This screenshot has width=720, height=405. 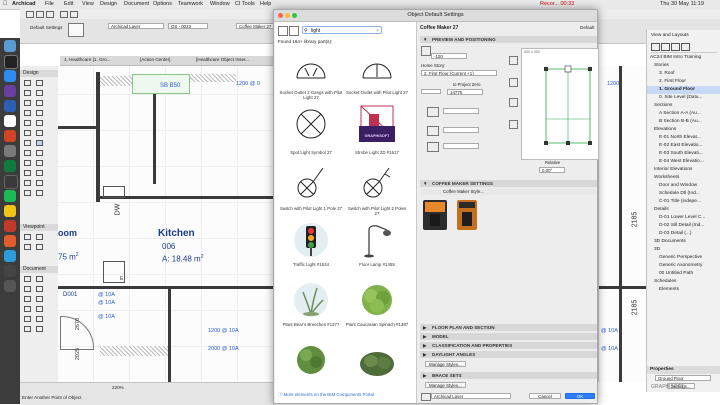 What do you see at coordinates (10, 286) in the screenshot?
I see `dock-app-icon` at bounding box center [10, 286].